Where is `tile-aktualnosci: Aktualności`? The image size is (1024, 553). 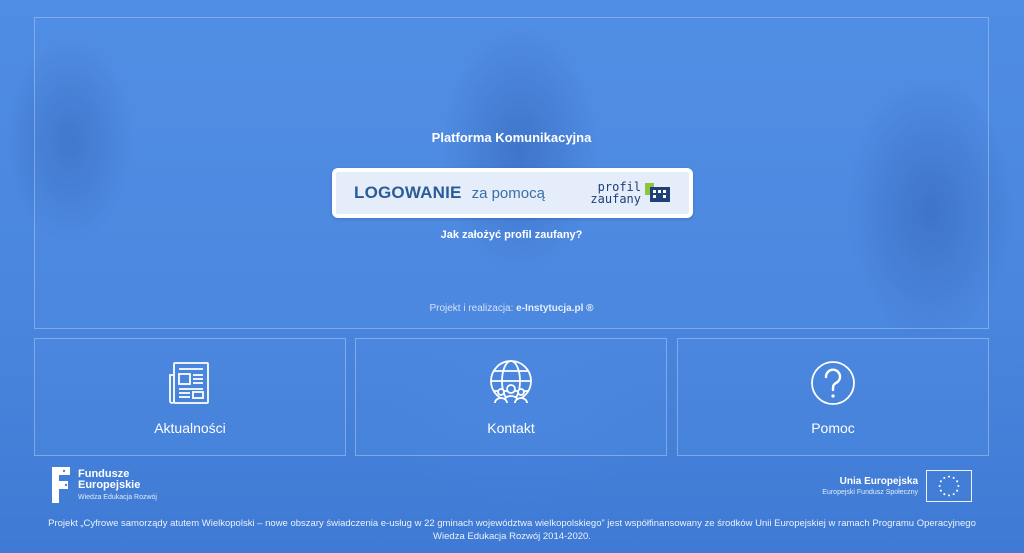 tile-aktualnosci: Aktualności is located at coordinates (190, 397).